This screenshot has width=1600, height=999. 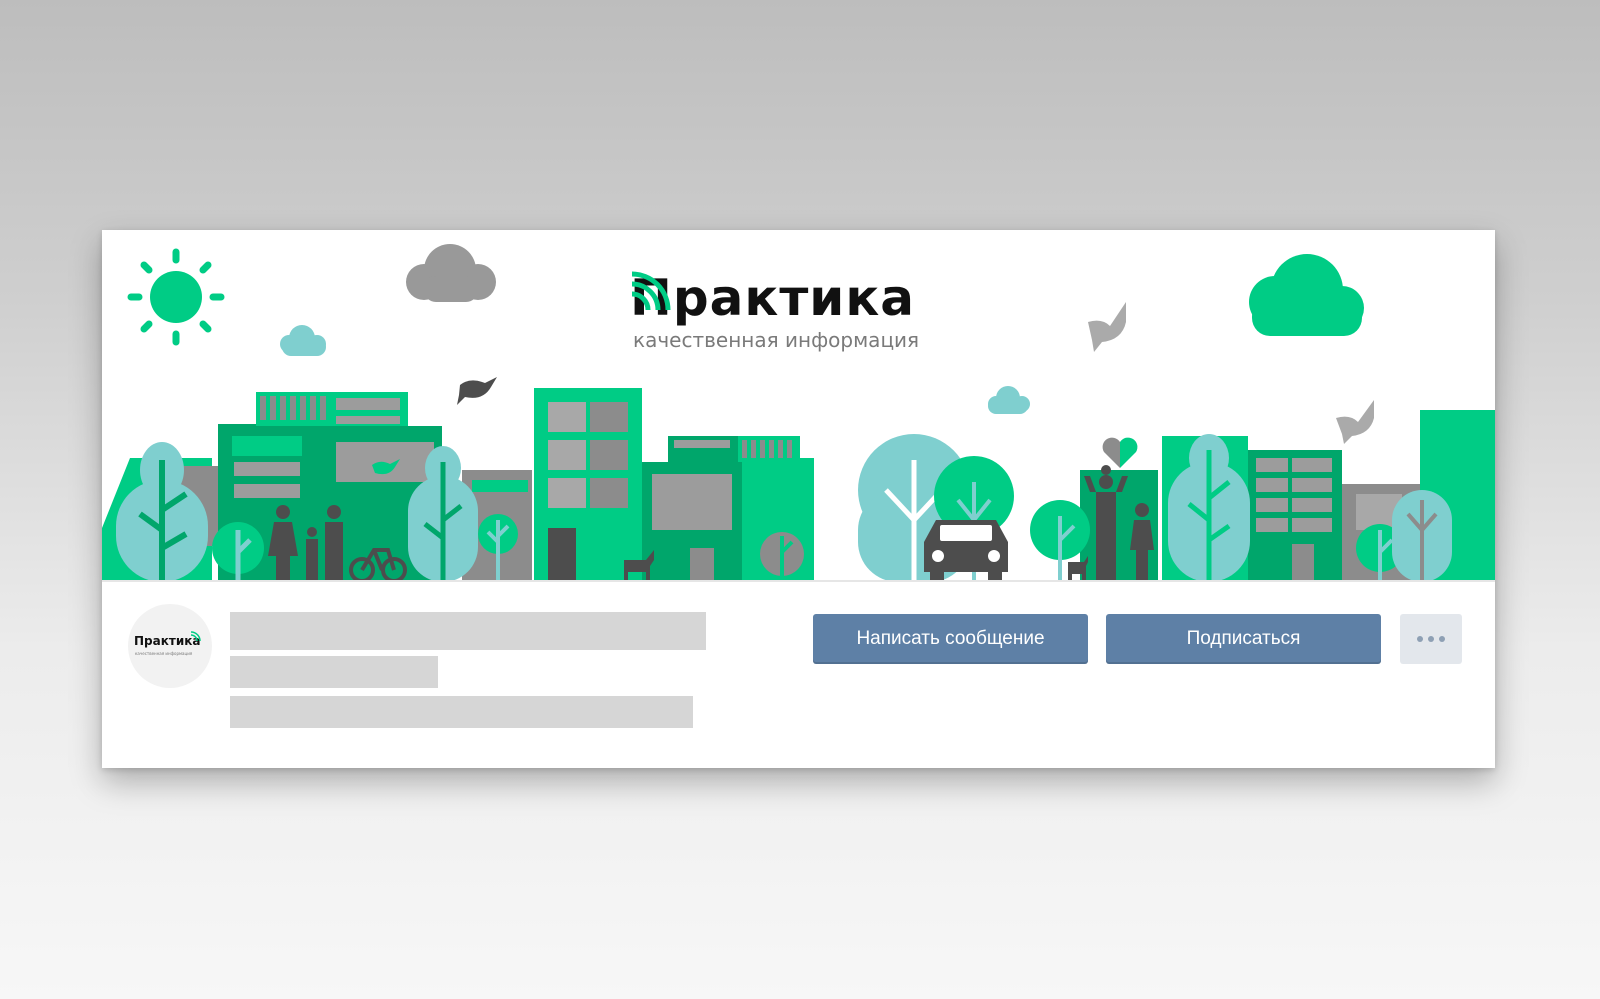 What do you see at coordinates (176, 297) in the screenshot?
I see `sun-icon` at bounding box center [176, 297].